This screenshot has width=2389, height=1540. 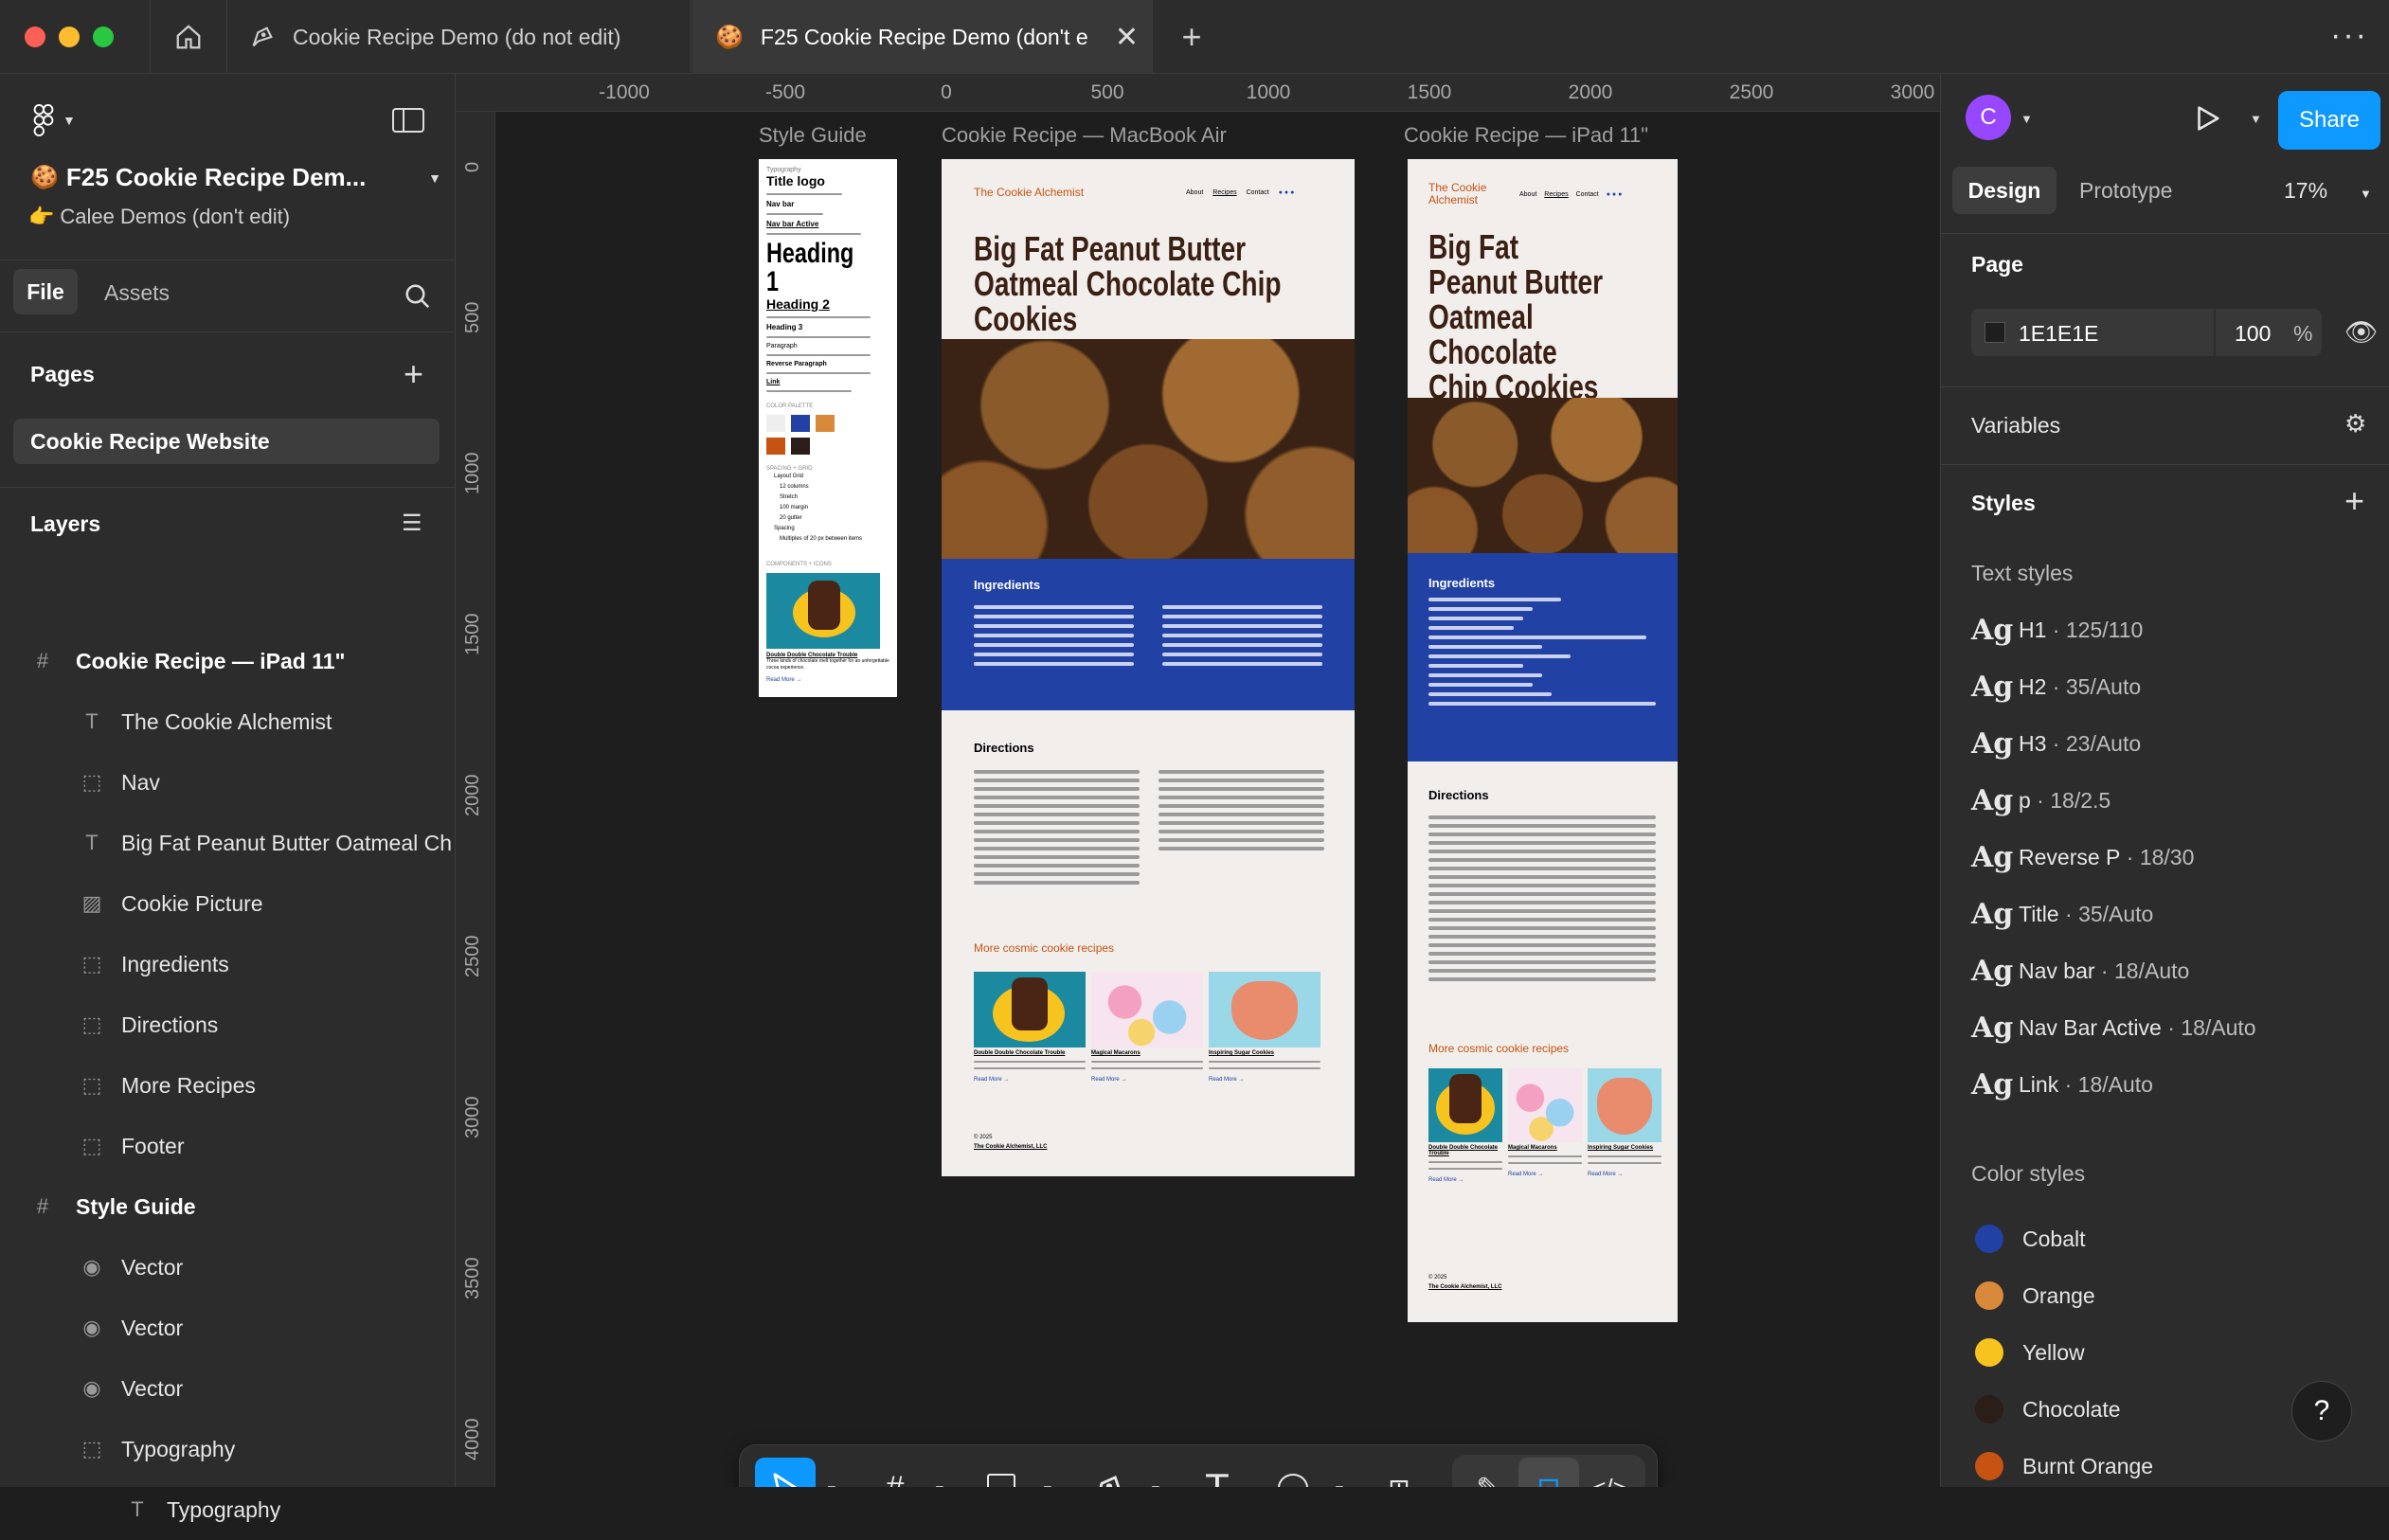 I want to click on project-name: 👉 Calee Demos (don't edit), so click(x=159, y=217).